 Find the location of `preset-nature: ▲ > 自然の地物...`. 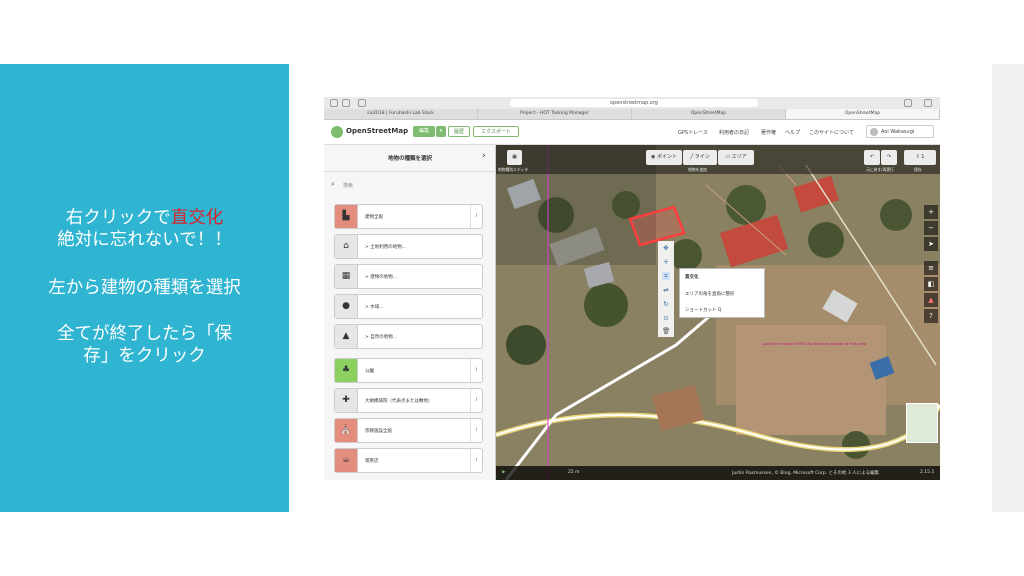

preset-nature: ▲ > 自然の地物... is located at coordinates (408, 336).